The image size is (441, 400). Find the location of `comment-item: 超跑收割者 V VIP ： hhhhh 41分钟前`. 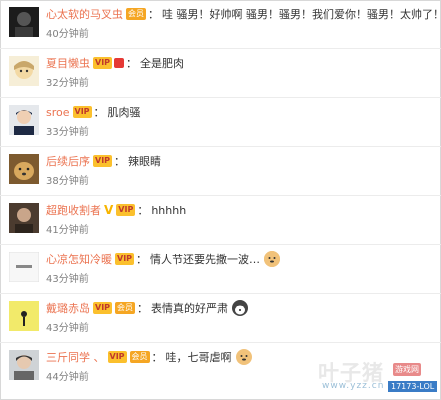

comment-item: 超跑收割者 V VIP ： hhhhh 41分钟前 is located at coordinates (220, 220).